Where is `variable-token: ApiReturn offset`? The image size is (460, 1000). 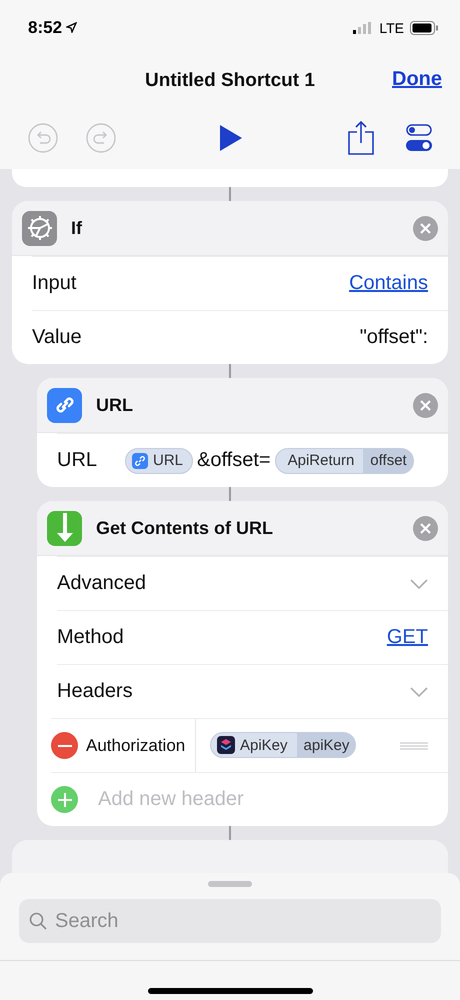
variable-token: ApiReturn offset is located at coordinates (344, 461).